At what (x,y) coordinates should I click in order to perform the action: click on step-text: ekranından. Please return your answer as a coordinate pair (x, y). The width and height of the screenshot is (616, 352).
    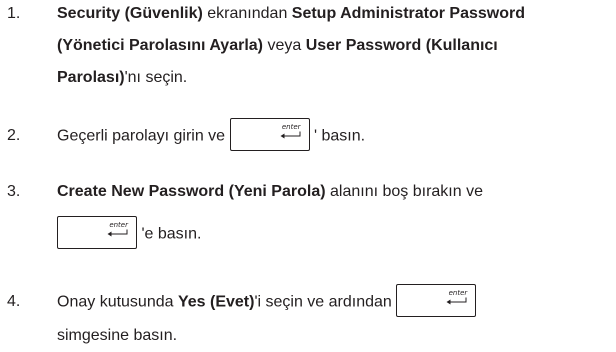
    Looking at the image, I should click on (247, 13).